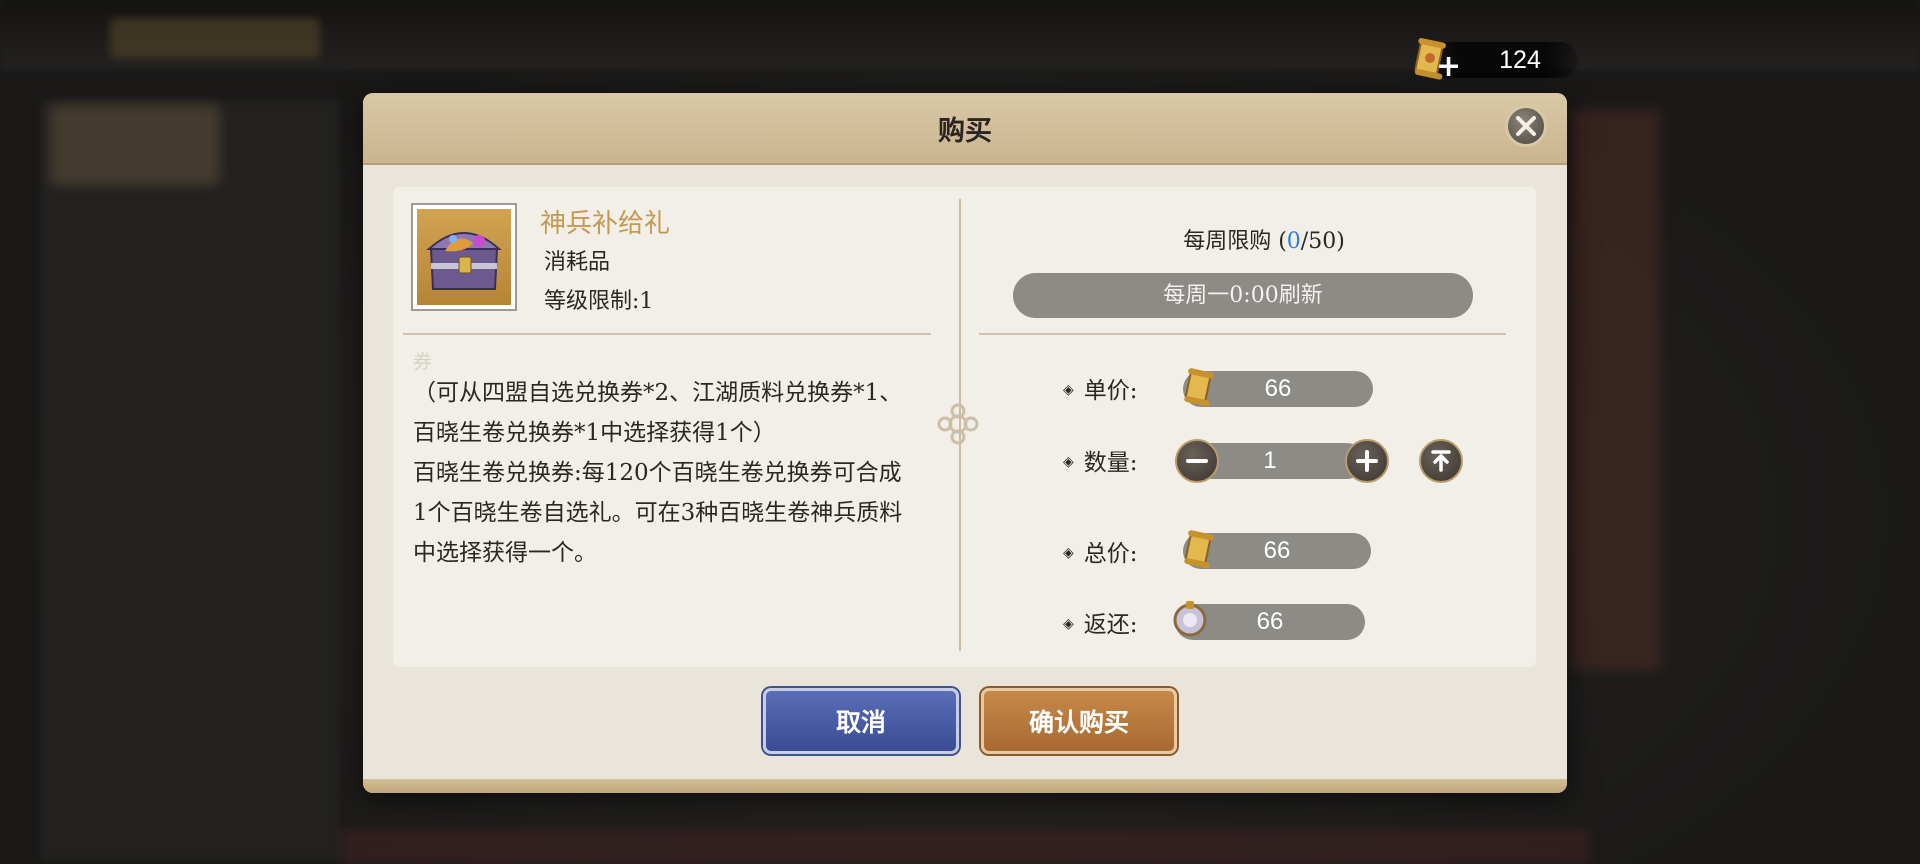  I want to click on background-active-tab, so click(215, 38).